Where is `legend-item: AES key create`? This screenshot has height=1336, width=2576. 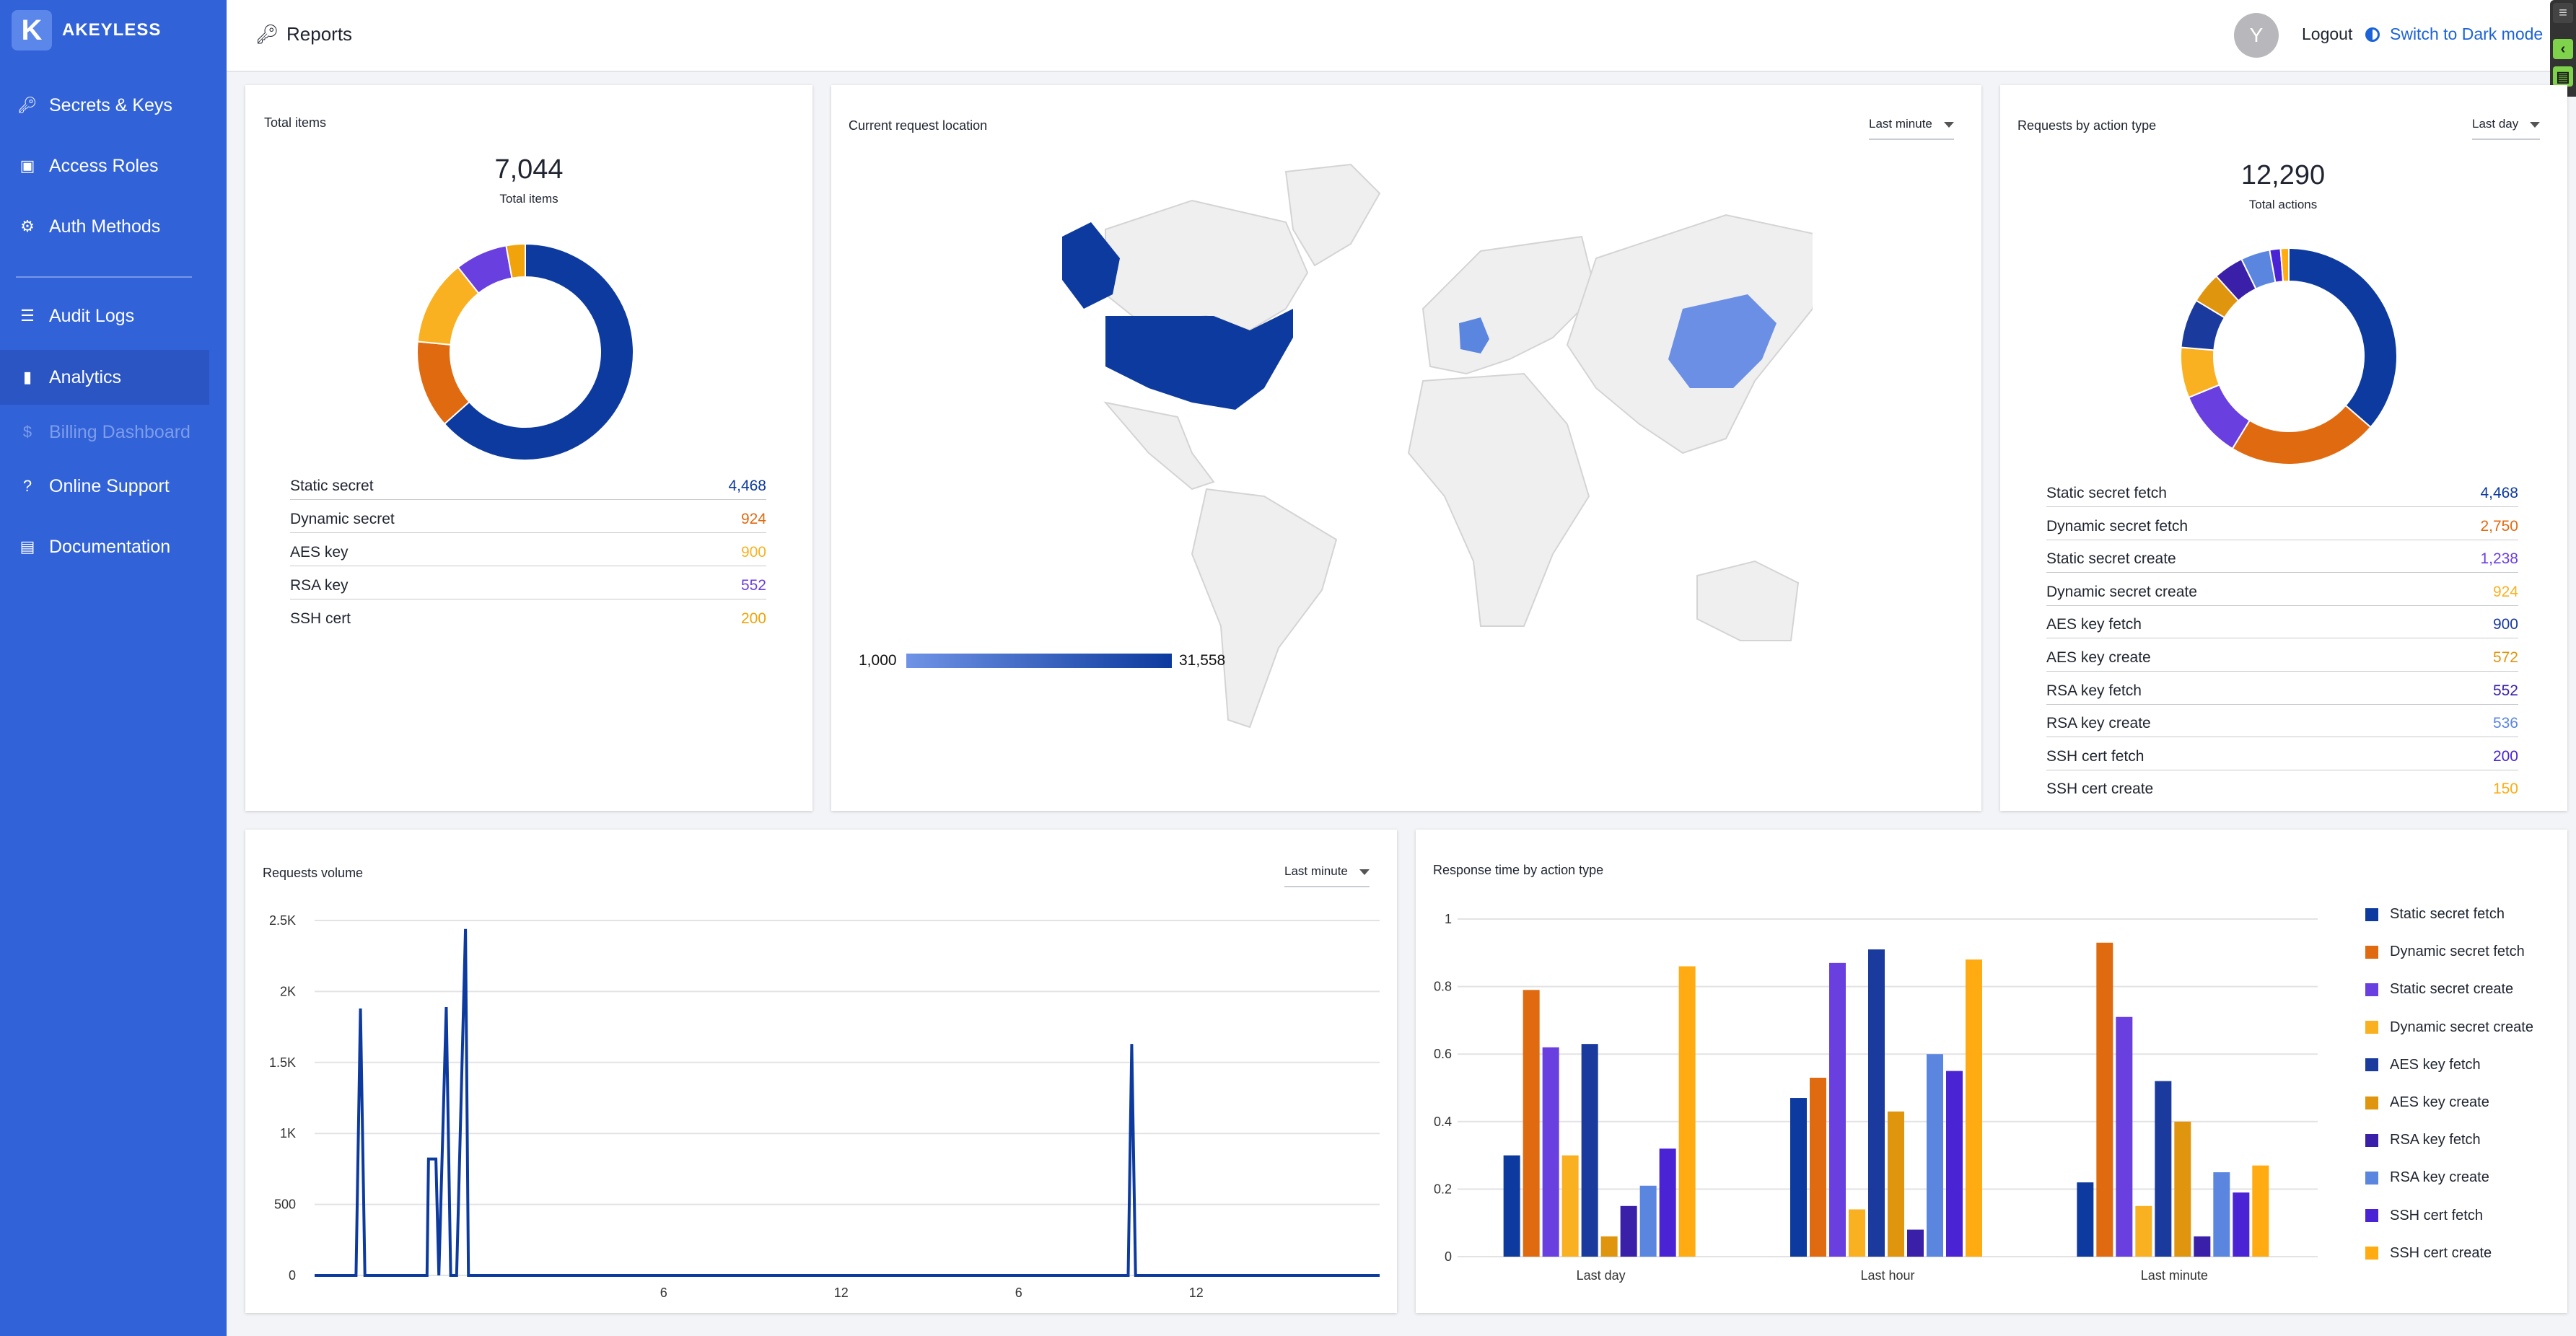
legend-item: AES key create is located at coordinates (2427, 1103).